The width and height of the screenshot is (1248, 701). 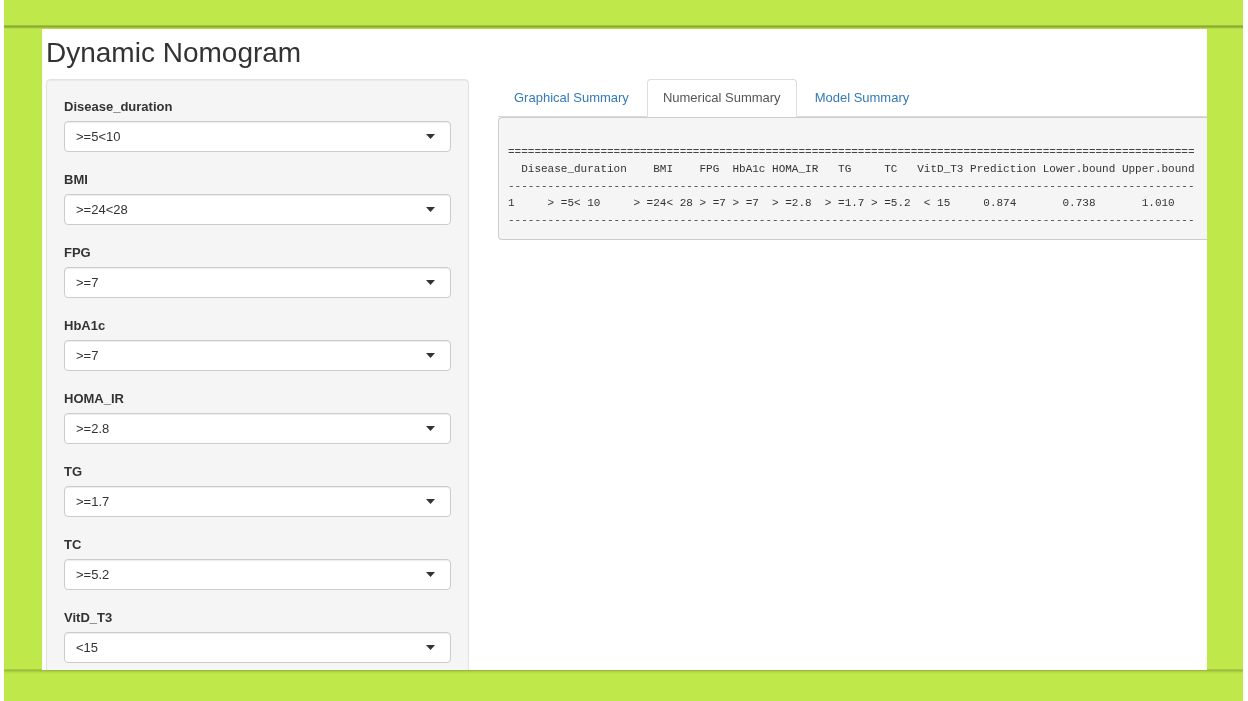 What do you see at coordinates (257, 647) in the screenshot?
I see `dropdown: <15` at bounding box center [257, 647].